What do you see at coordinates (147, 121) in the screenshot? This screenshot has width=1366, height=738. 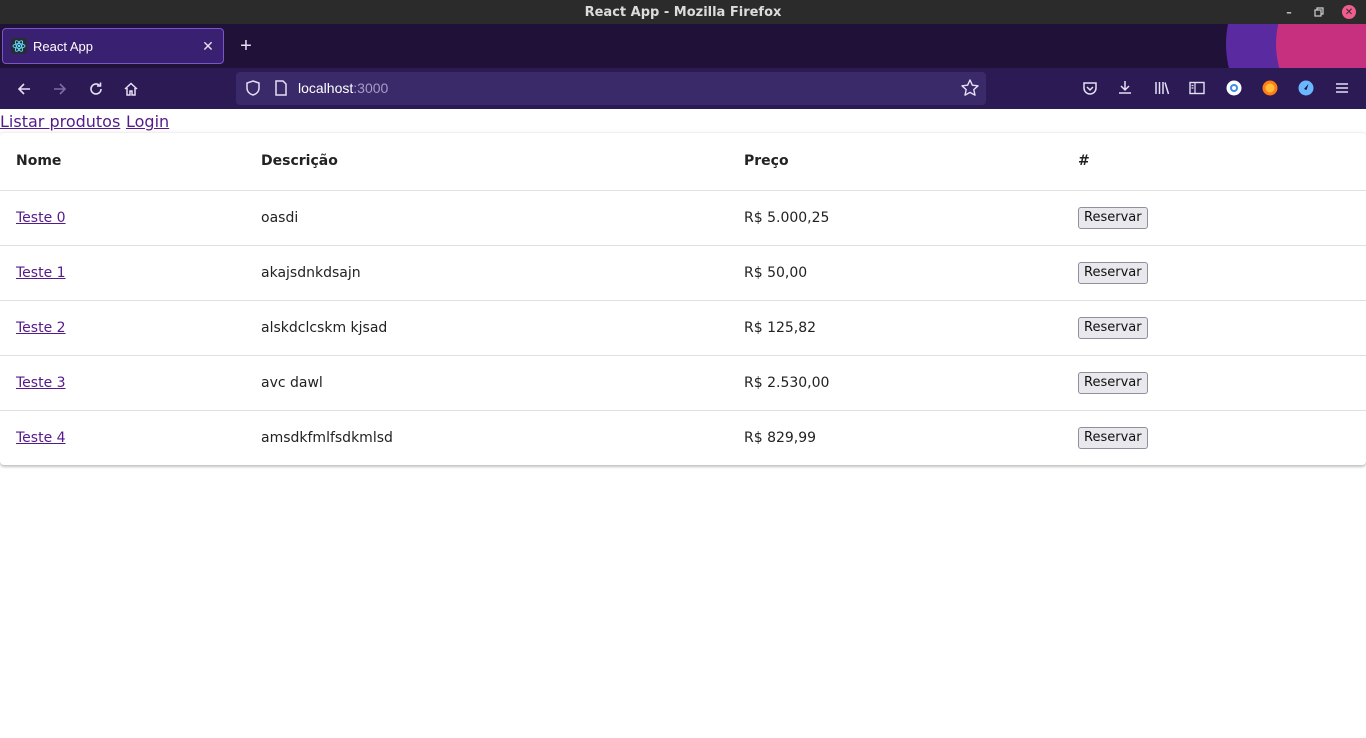 I see `login-link: Login` at bounding box center [147, 121].